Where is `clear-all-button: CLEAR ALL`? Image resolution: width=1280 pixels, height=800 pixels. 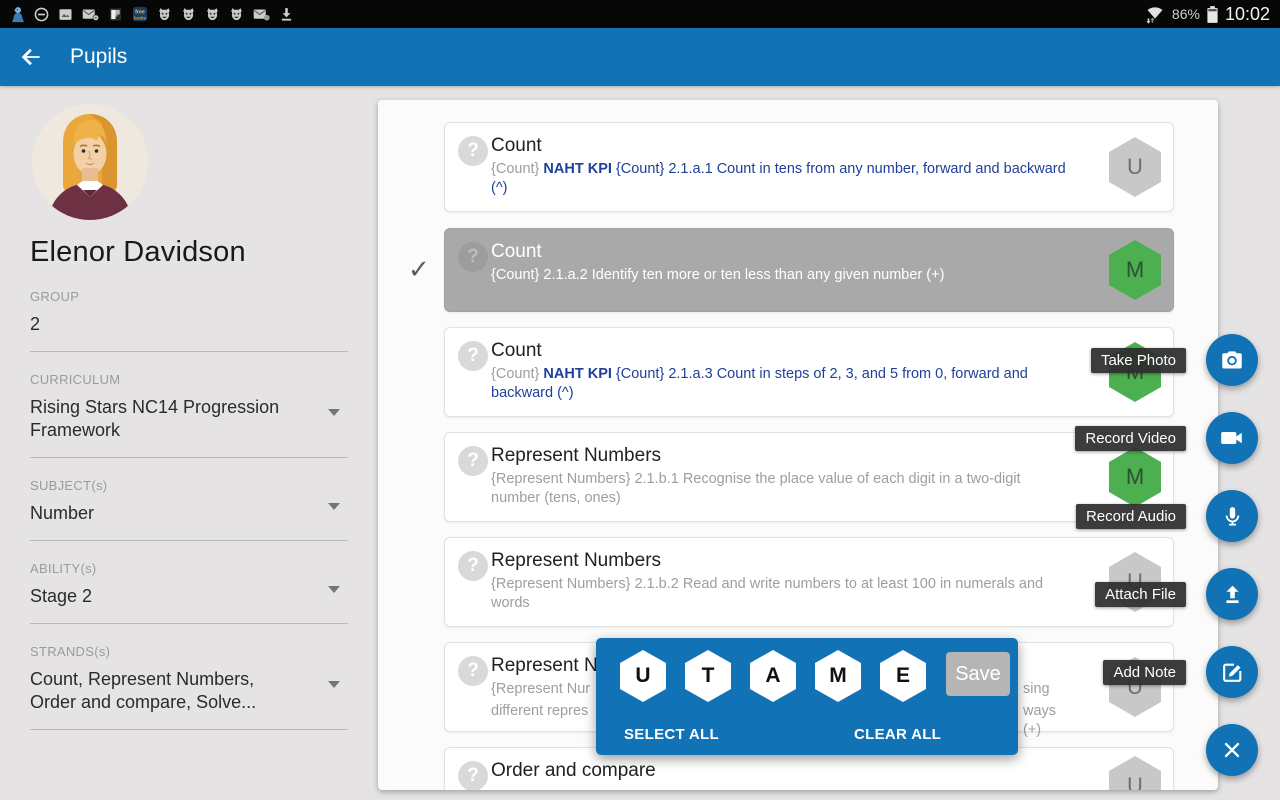
clear-all-button: CLEAR ALL is located at coordinates (897, 734).